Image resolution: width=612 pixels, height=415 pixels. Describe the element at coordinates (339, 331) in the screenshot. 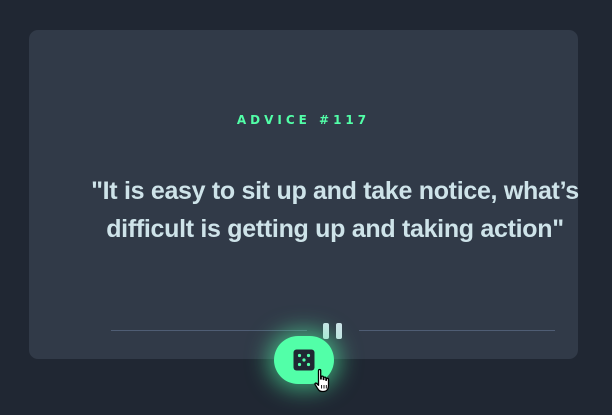

I see `pause-bar-right` at that location.